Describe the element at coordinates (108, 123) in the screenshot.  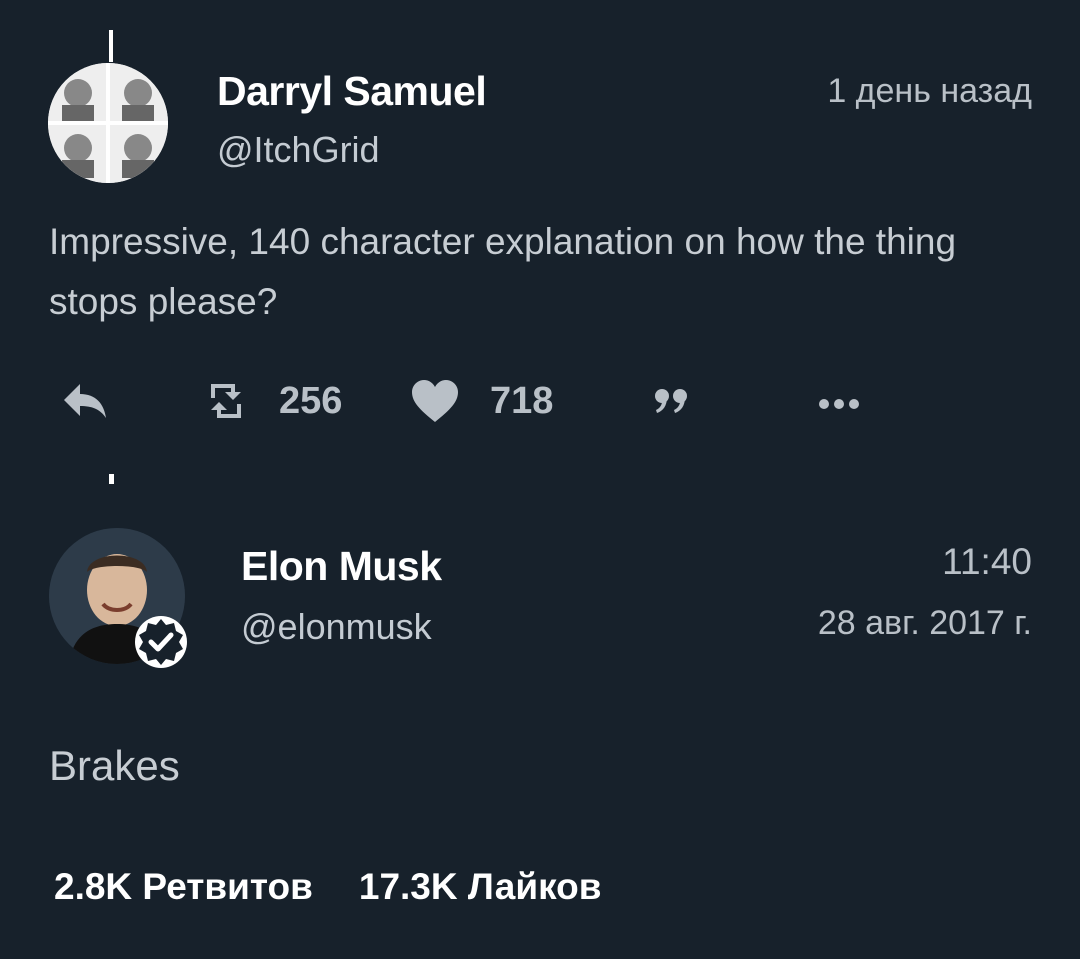
I see `avatar-darryl` at that location.